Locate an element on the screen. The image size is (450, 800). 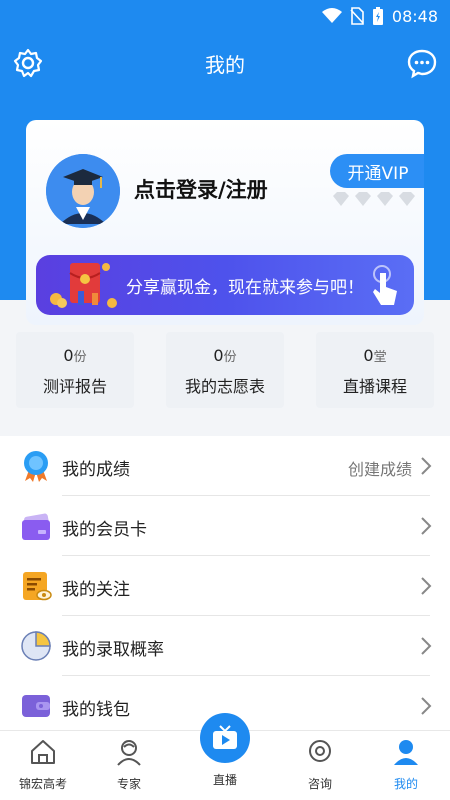
status-bar: 08:48 is located at coordinates (225, 16).